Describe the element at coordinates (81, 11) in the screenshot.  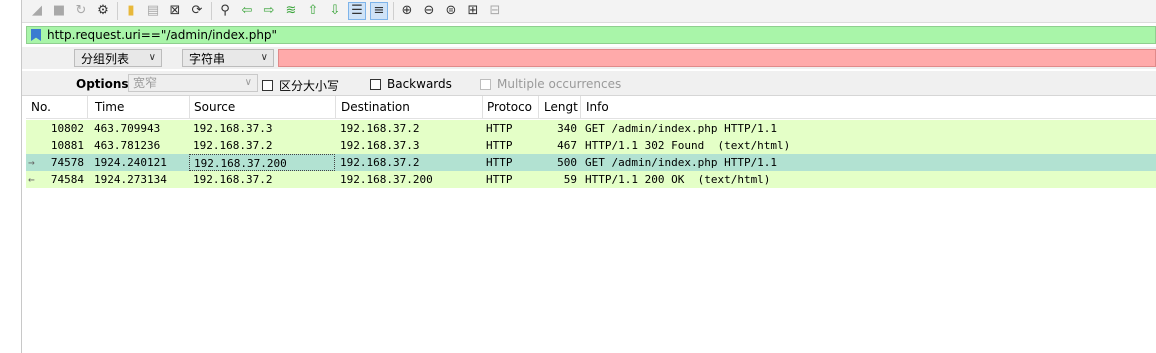
I see `restart-icon: ↻` at that location.